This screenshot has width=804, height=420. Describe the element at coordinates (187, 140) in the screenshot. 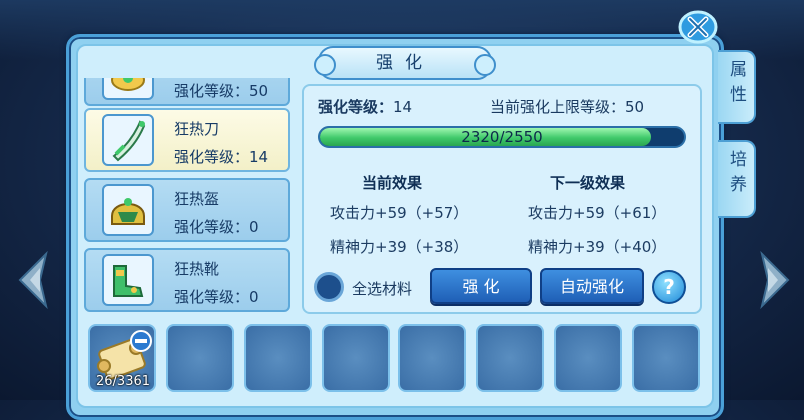

I see `equipment-item-selected: 狂热刀 强化等级：14` at that location.